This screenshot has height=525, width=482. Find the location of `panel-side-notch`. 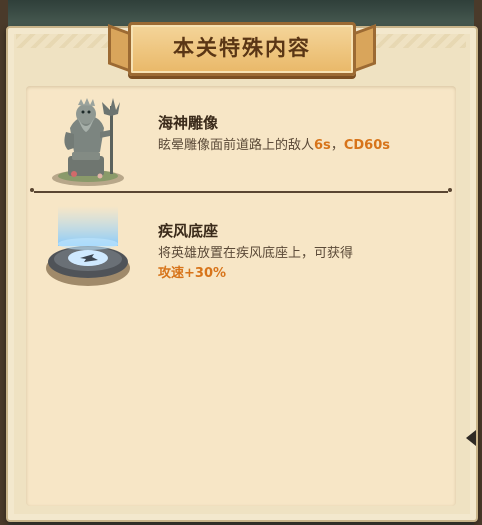

panel-side-notch is located at coordinates (471, 438).